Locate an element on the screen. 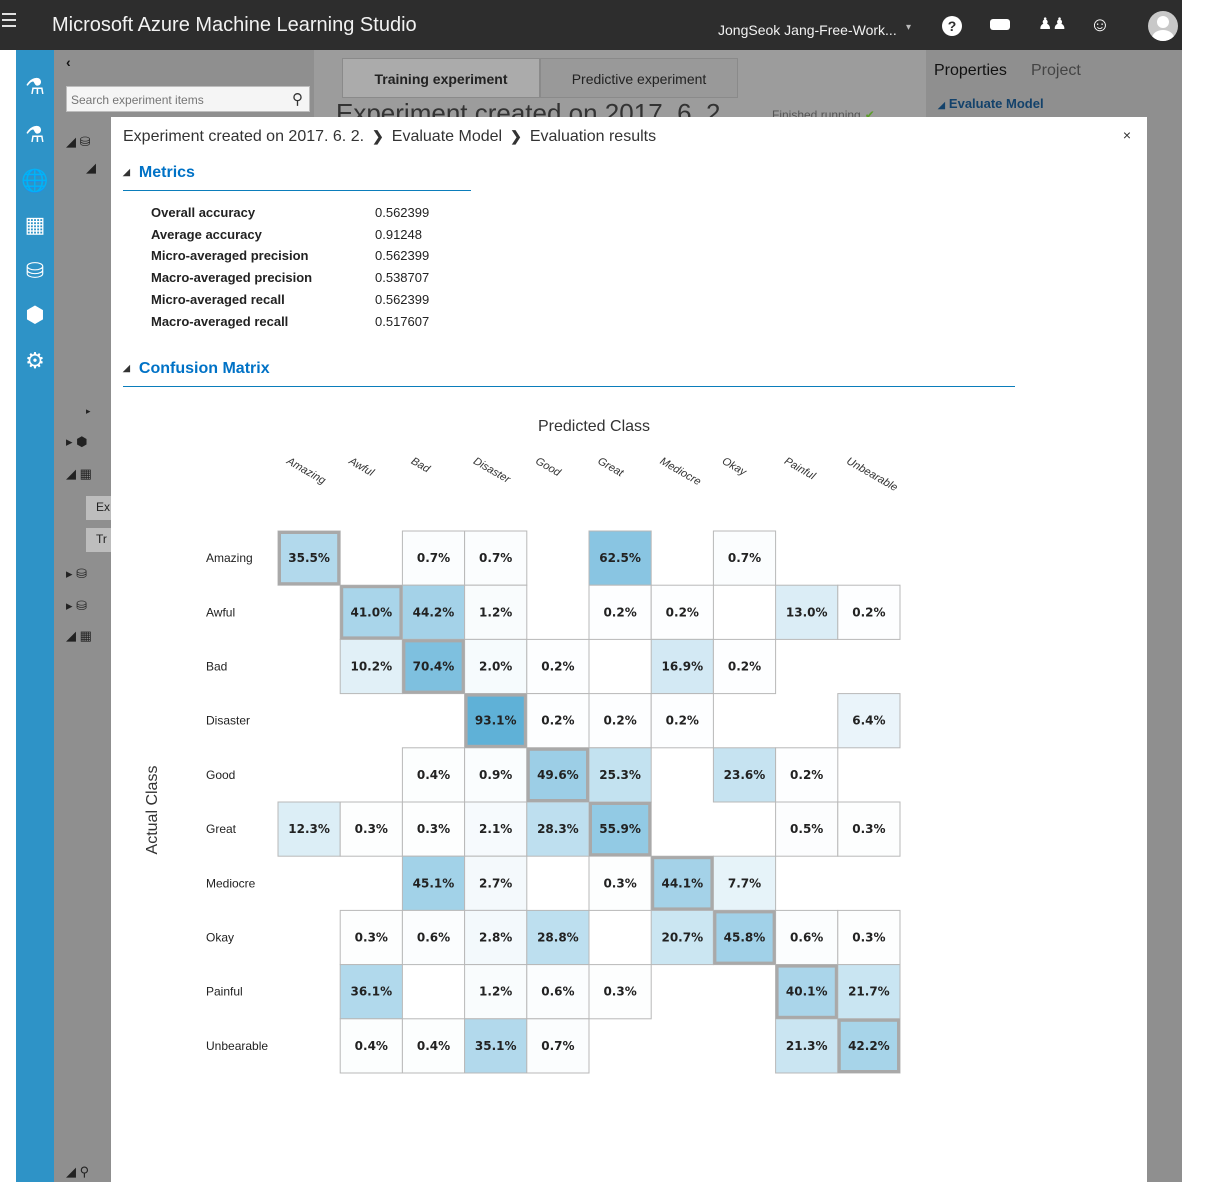 This screenshot has width=1206, height=1182. cell-value: 12.3% is located at coordinates (309, 829).